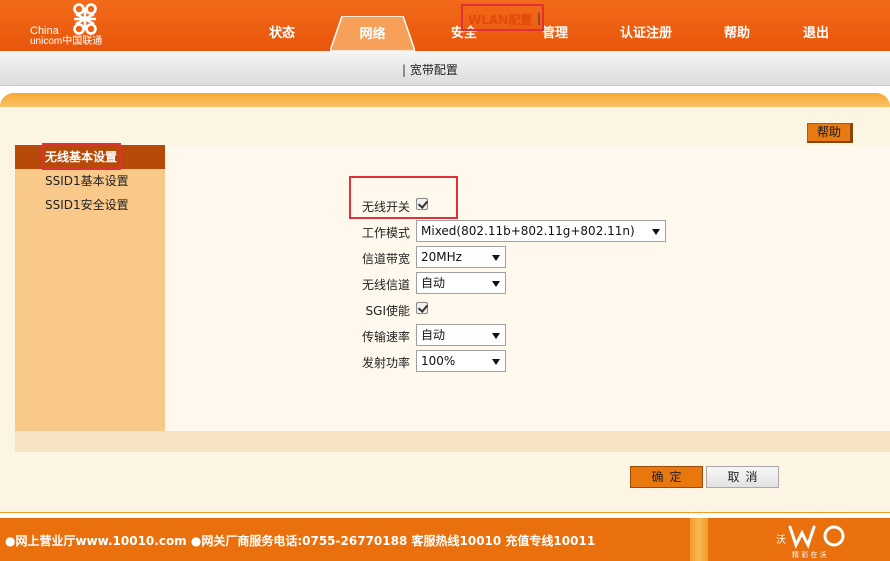 Image resolution: width=890 pixels, height=561 pixels. Describe the element at coordinates (452, 441) in the screenshot. I see `content-bottom-band` at that location.